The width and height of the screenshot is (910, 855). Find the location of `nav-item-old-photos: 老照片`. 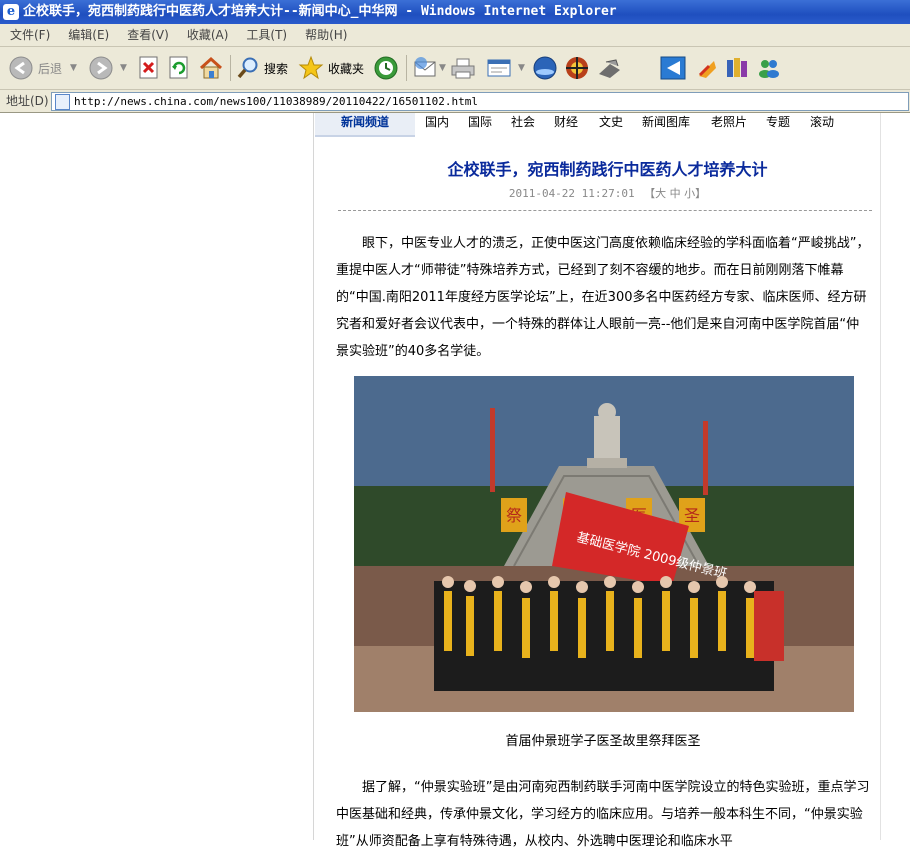

nav-item-old-photos: 老照片 is located at coordinates (729, 122).